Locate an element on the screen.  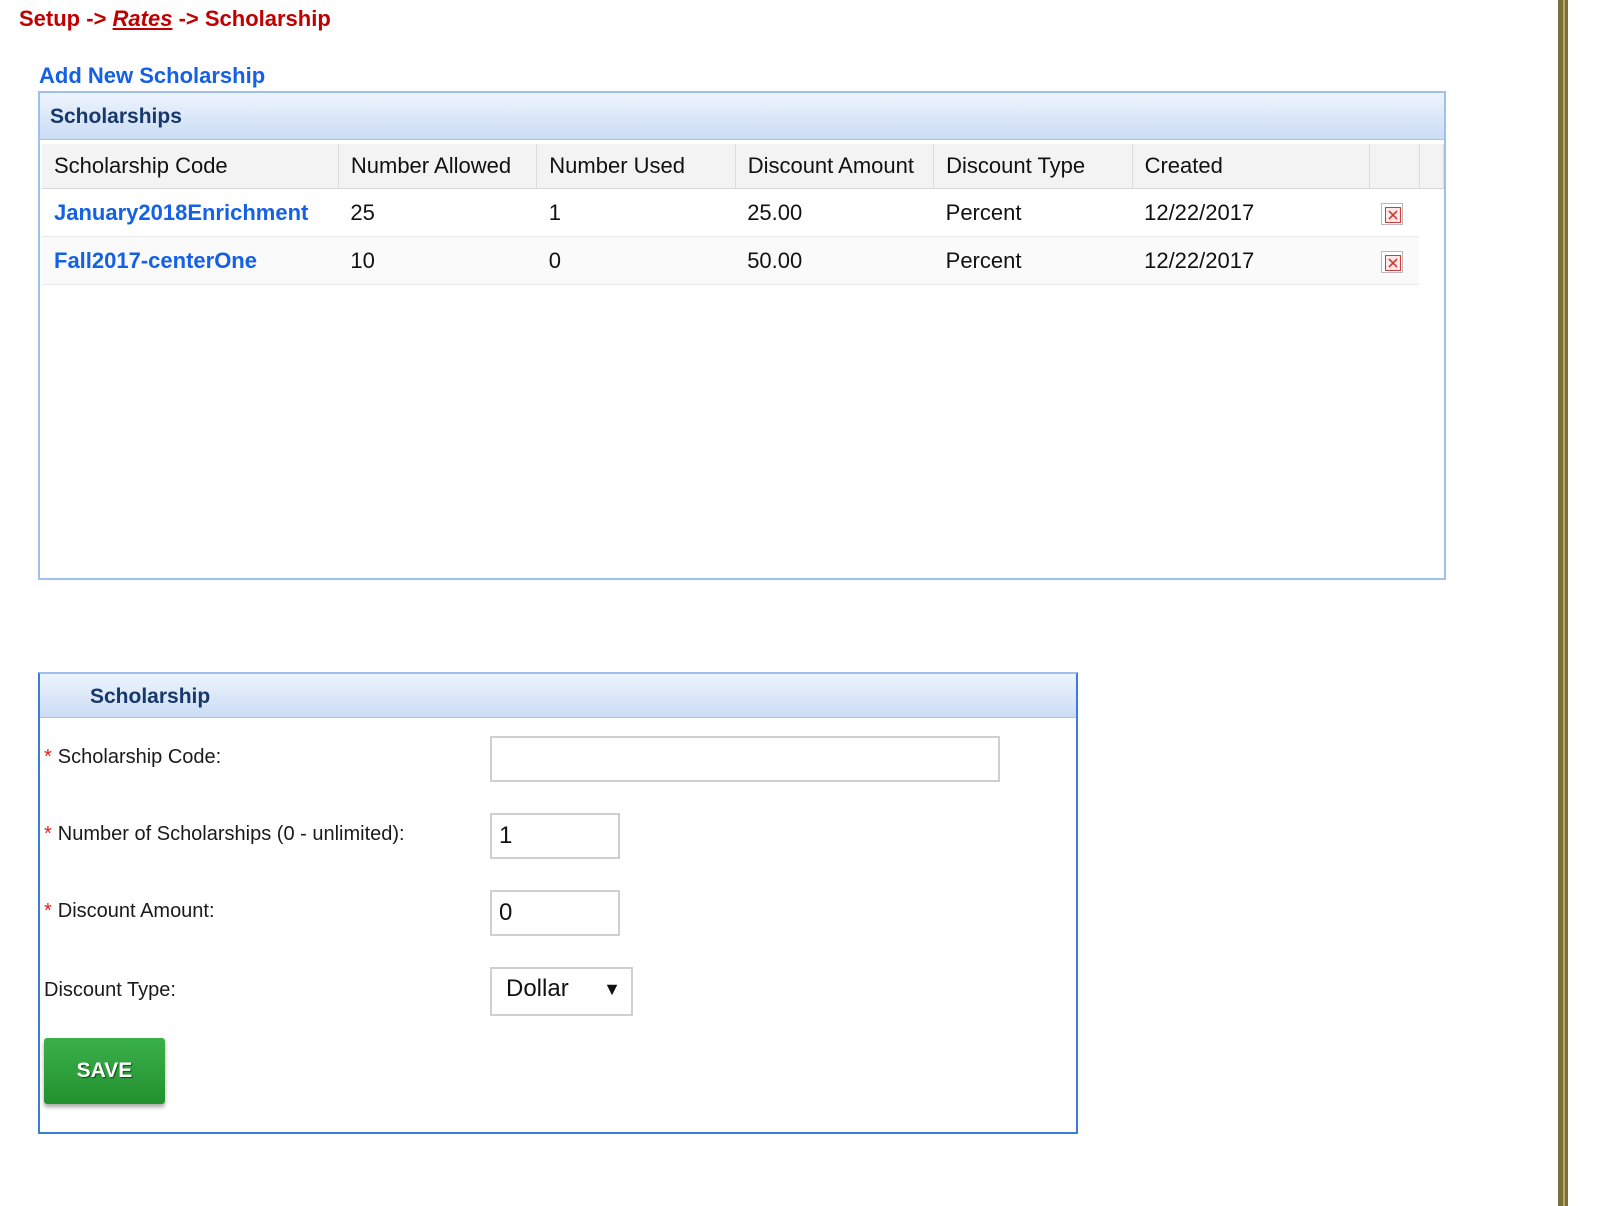
discount-amount-cell: 50.00 is located at coordinates (834, 260).